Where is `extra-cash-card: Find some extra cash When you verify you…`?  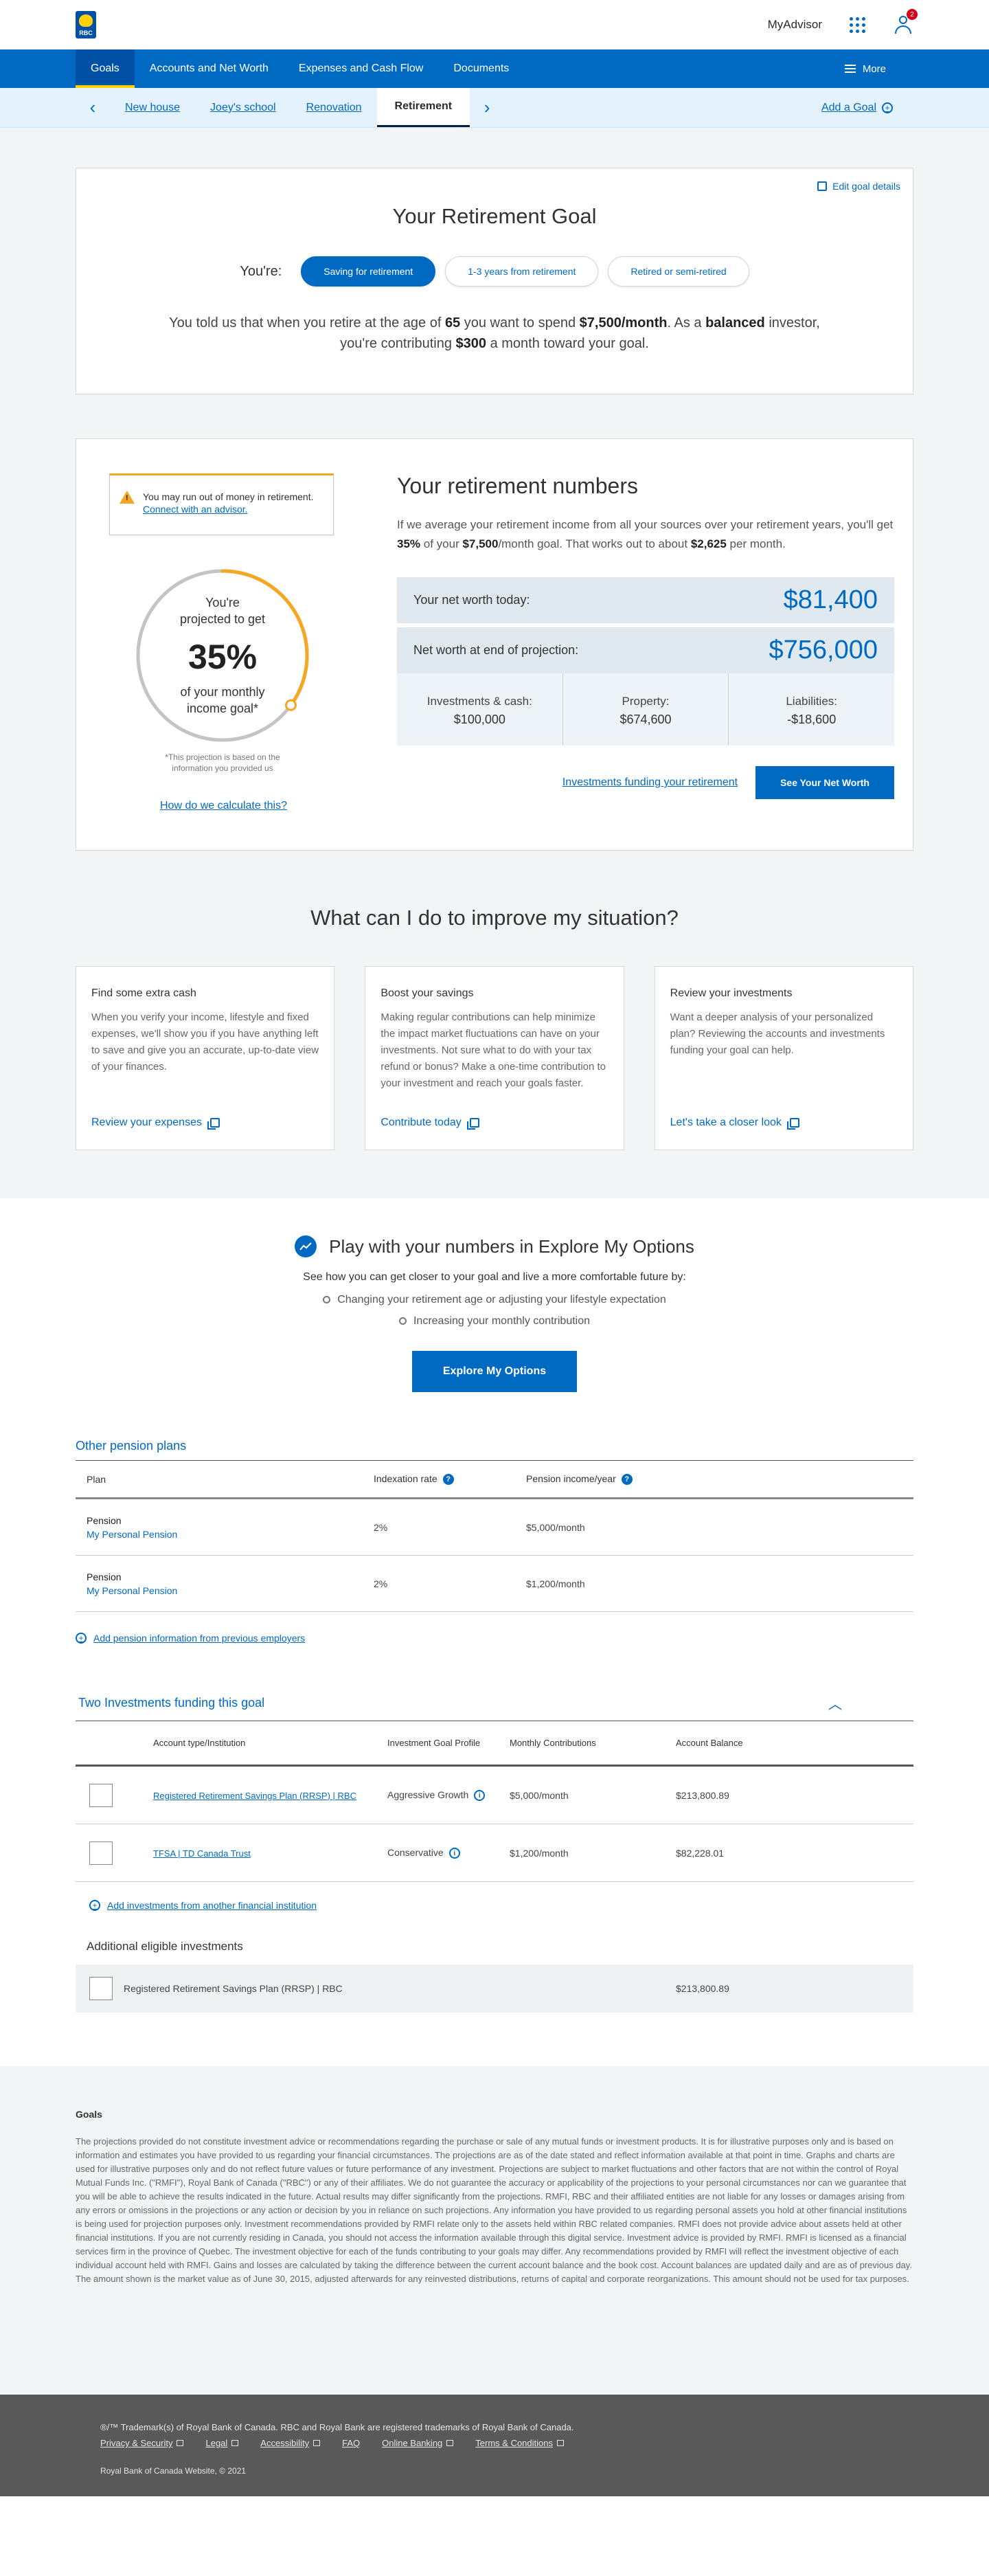
extra-cash-card: Find some extra cash When you verify you… is located at coordinates (205, 1058).